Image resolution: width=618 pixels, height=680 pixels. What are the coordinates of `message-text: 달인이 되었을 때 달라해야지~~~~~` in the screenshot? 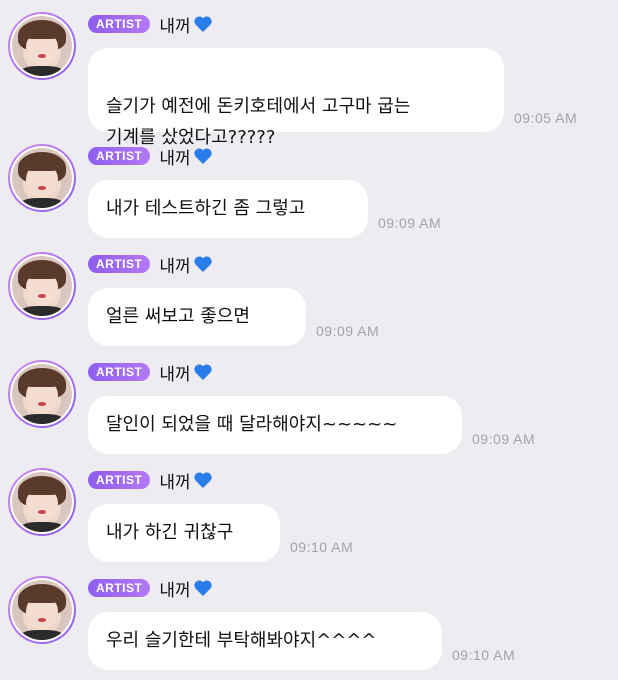 It's located at (252, 424).